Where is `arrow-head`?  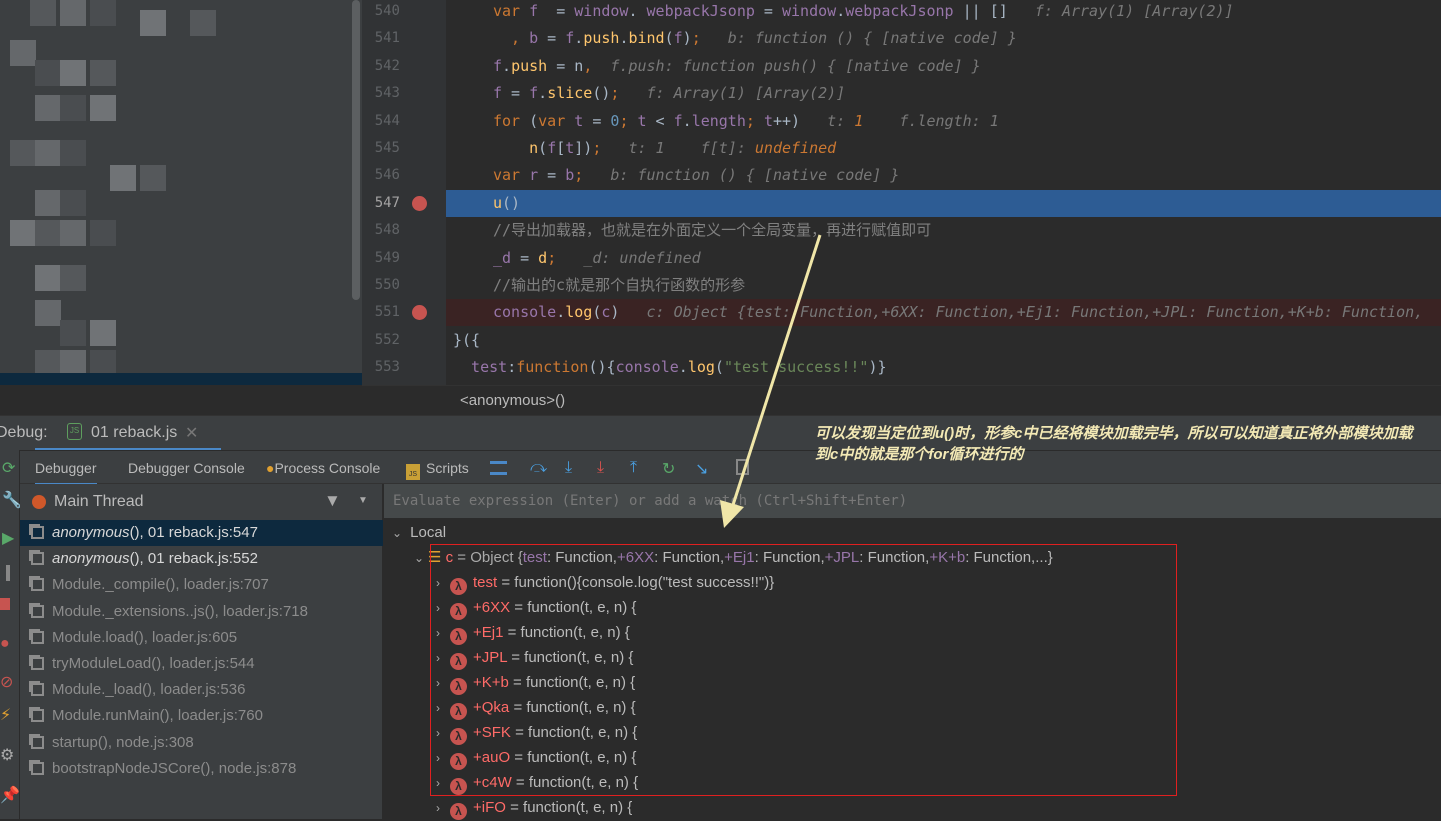 arrow-head is located at coordinates (732, 514).